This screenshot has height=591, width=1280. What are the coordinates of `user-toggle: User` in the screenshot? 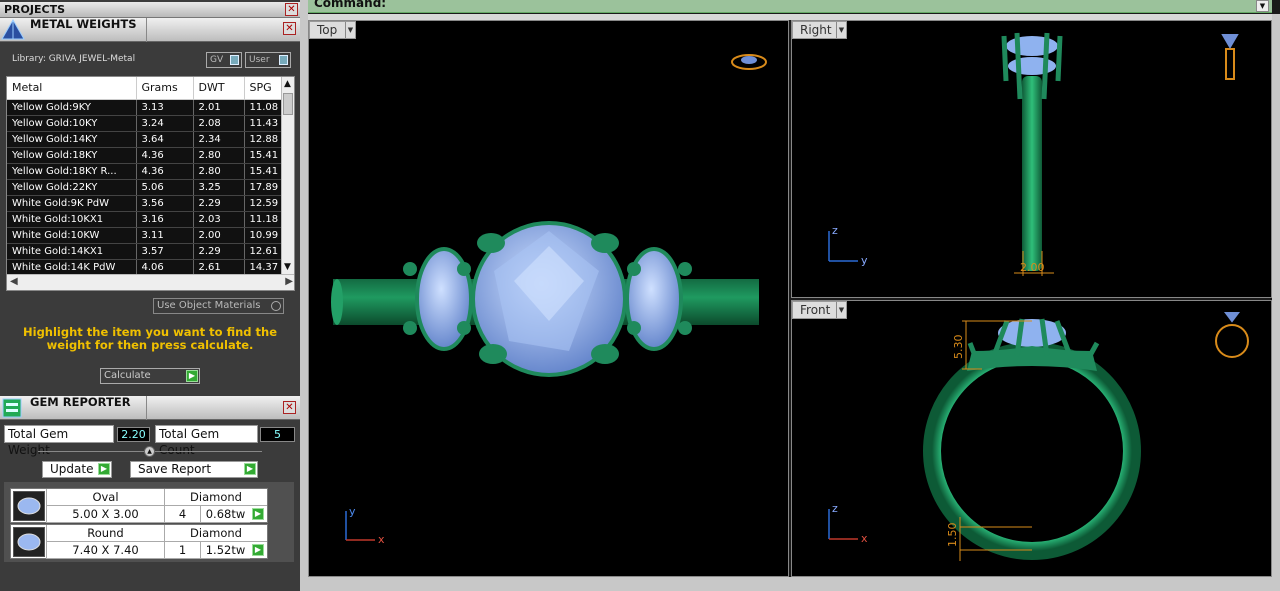 It's located at (268, 60).